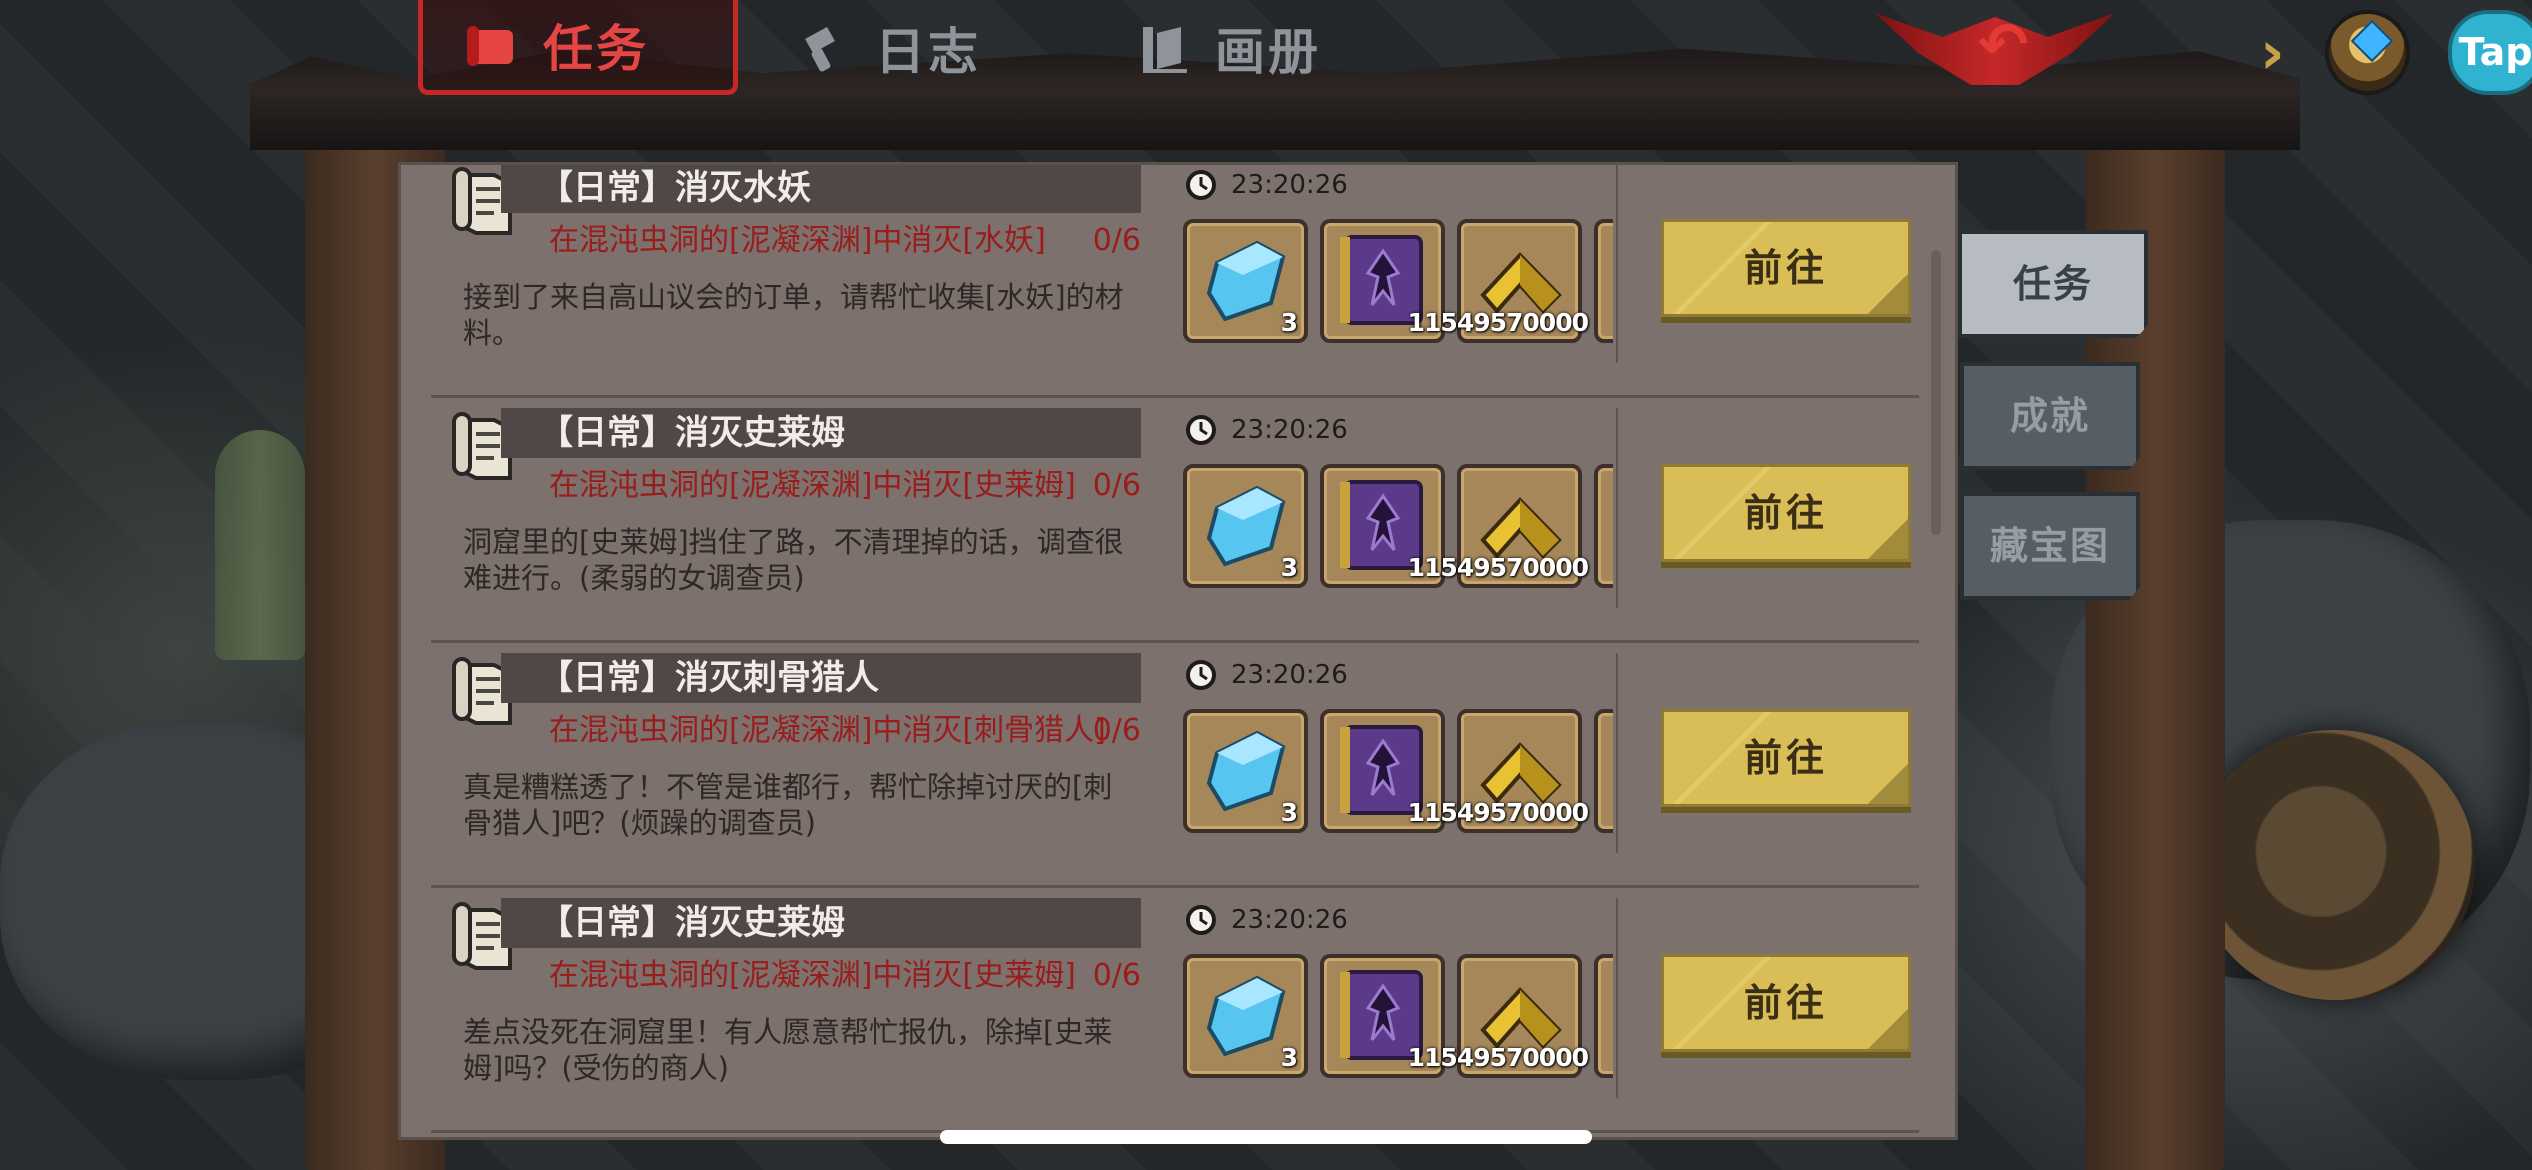 The image size is (2532, 1170). I want to click on taptap-button: Tap, so click(2490, 52).